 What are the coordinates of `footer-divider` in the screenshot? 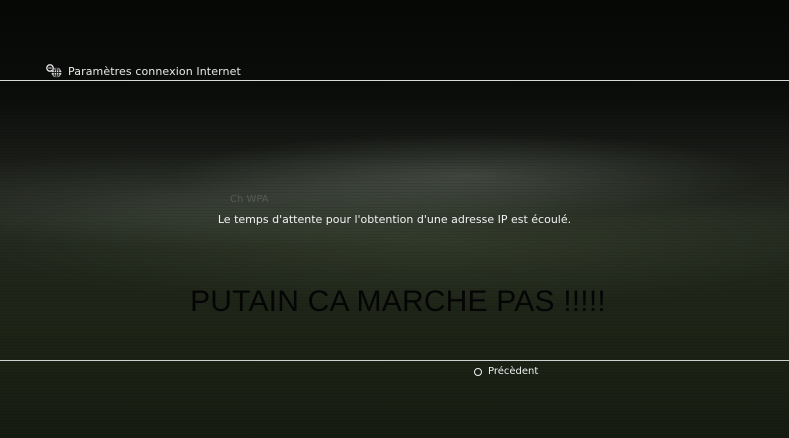 It's located at (394, 360).